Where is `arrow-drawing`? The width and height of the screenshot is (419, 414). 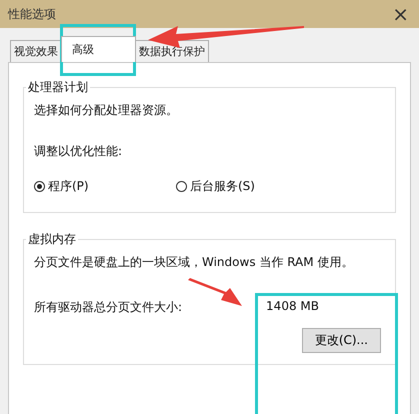
arrow-drawing is located at coordinates (216, 293).